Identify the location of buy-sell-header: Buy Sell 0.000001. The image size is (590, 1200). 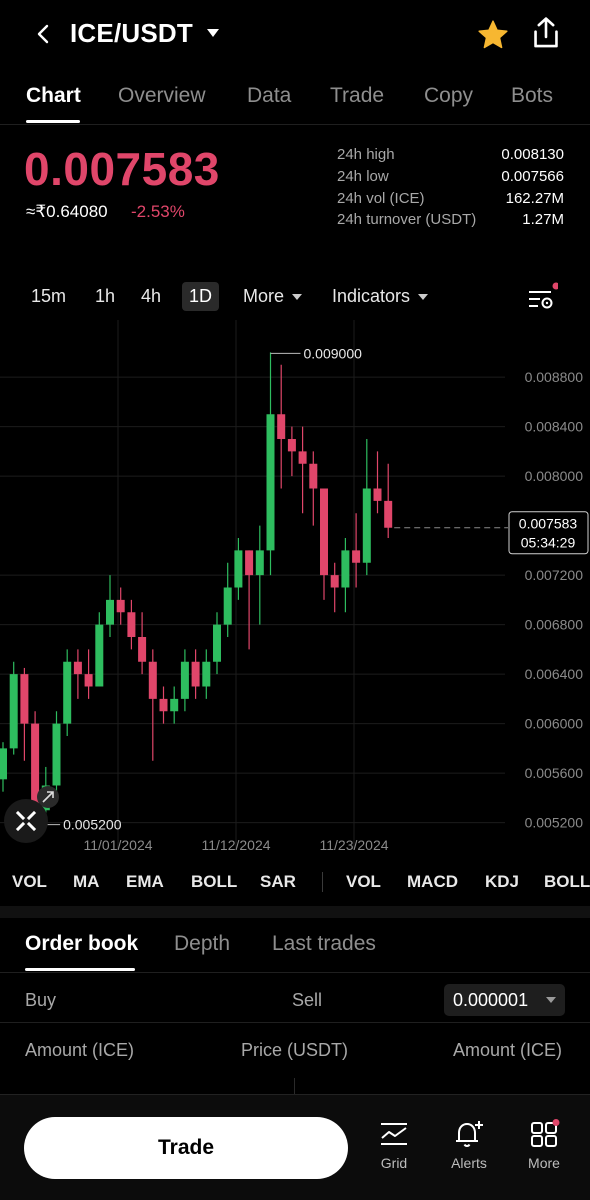
(295, 1000).